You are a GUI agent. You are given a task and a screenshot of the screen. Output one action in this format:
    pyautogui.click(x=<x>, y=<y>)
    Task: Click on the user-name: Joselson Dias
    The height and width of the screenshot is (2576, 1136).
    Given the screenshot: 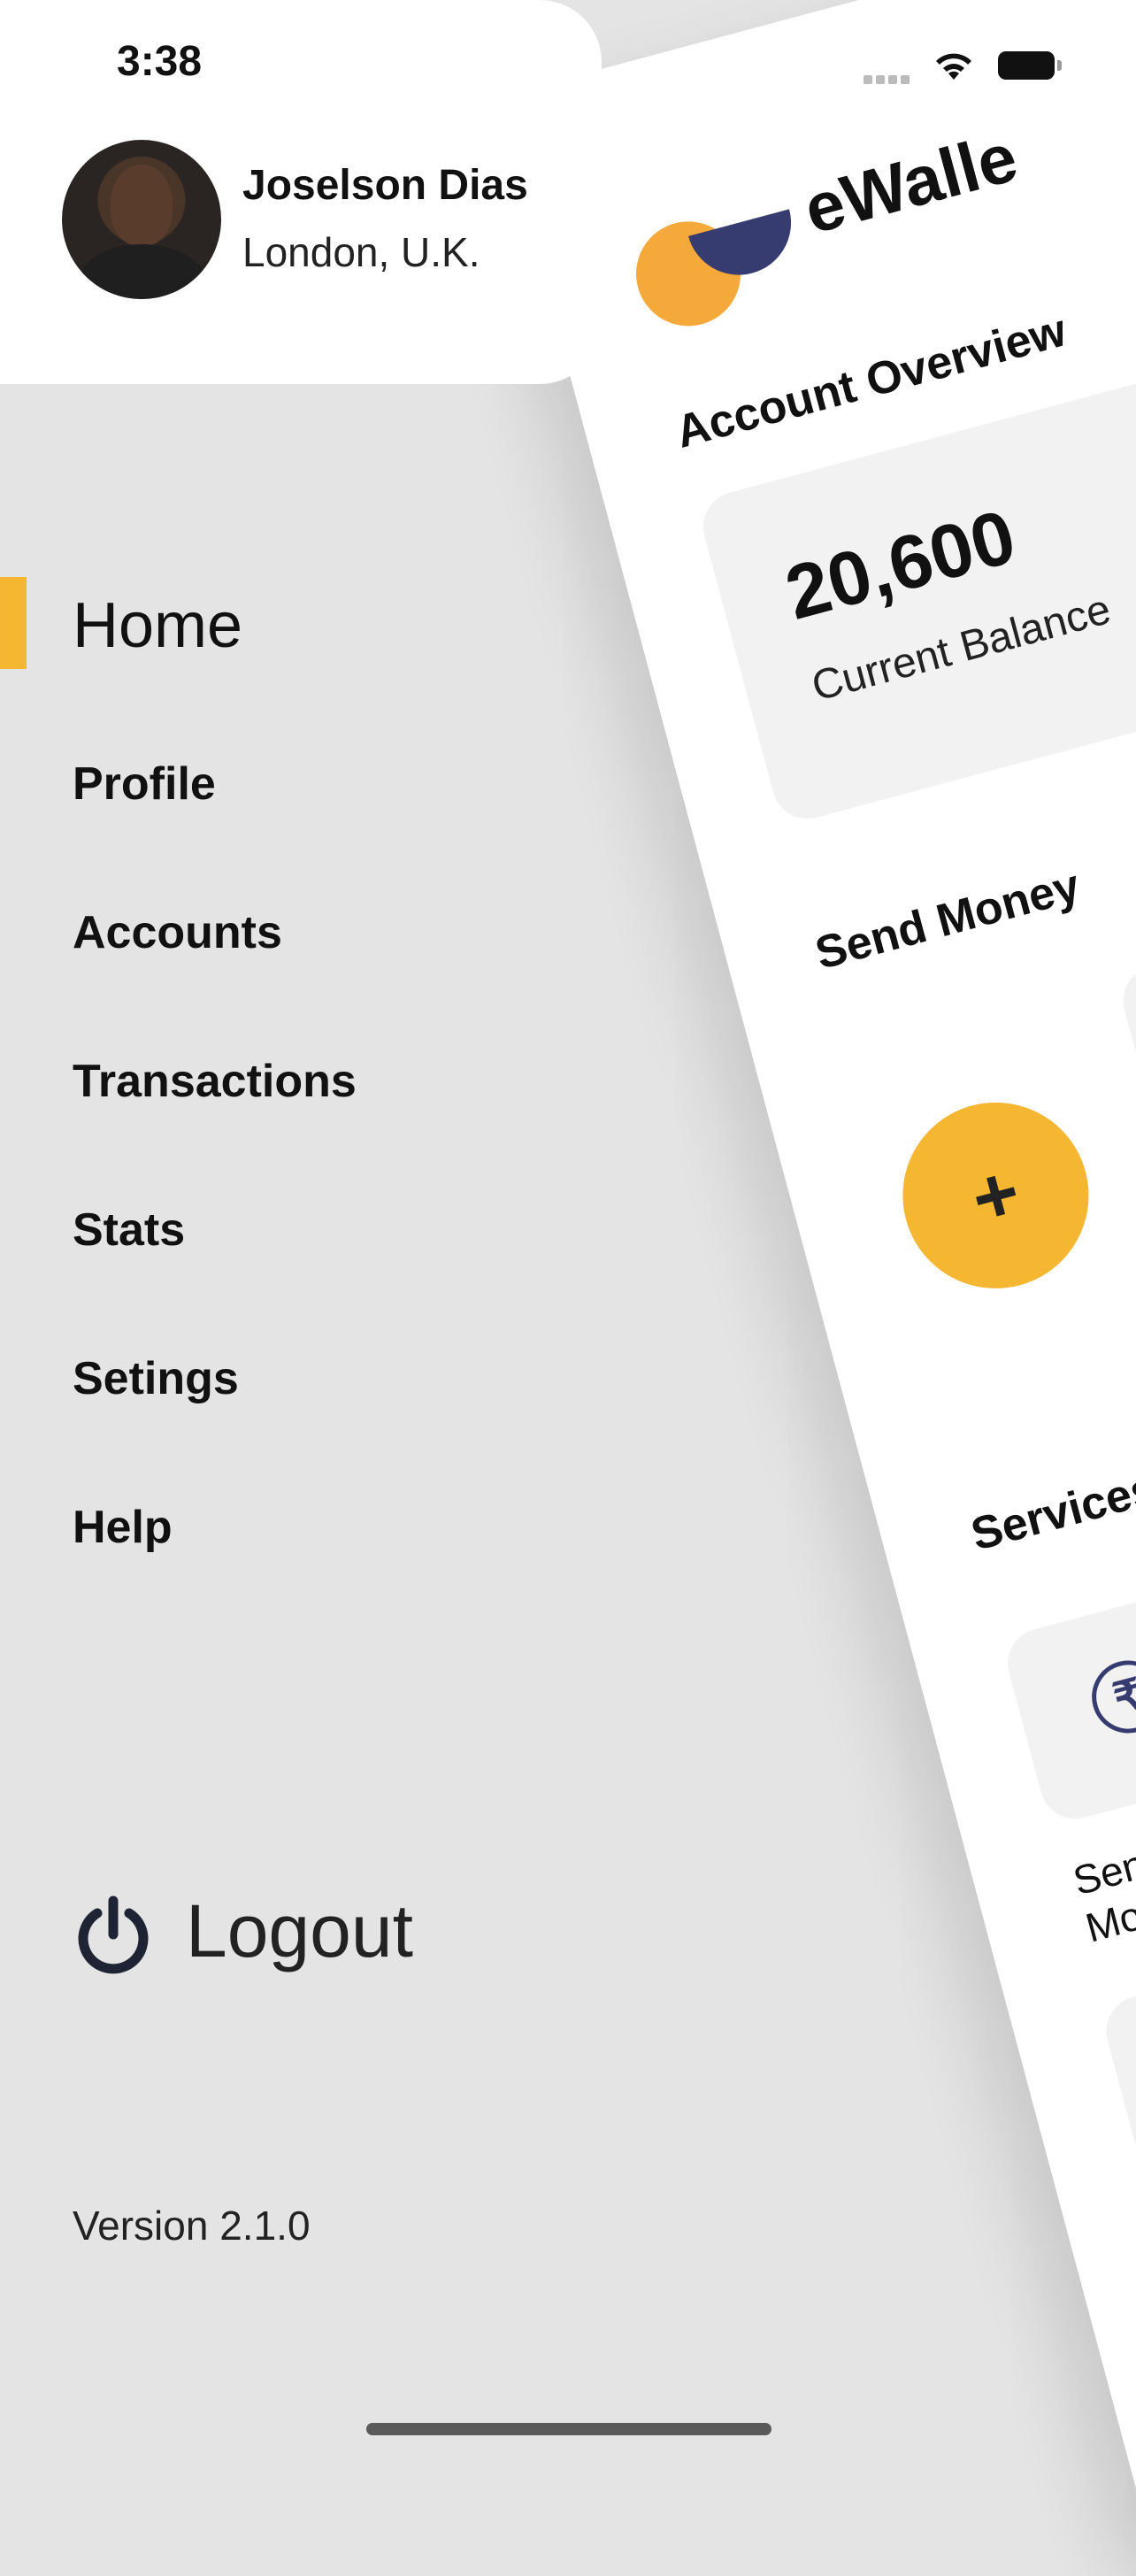 What is the action you would take?
    pyautogui.click(x=385, y=185)
    